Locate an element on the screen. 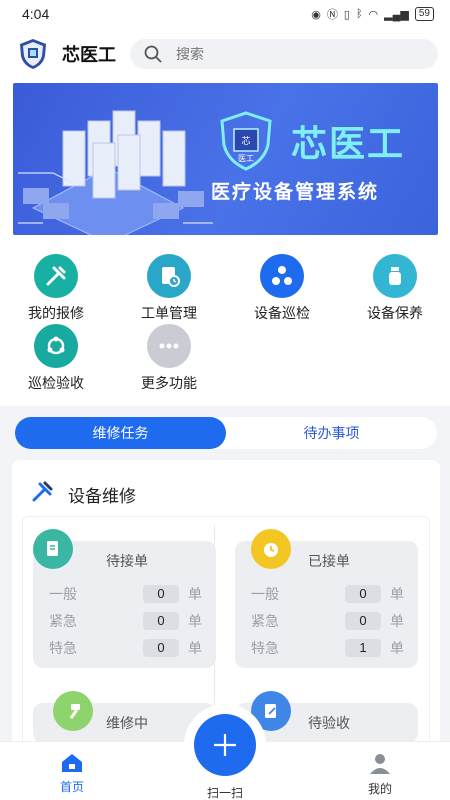  function-acceptance: 巡检验收 is located at coordinates (56, 358).